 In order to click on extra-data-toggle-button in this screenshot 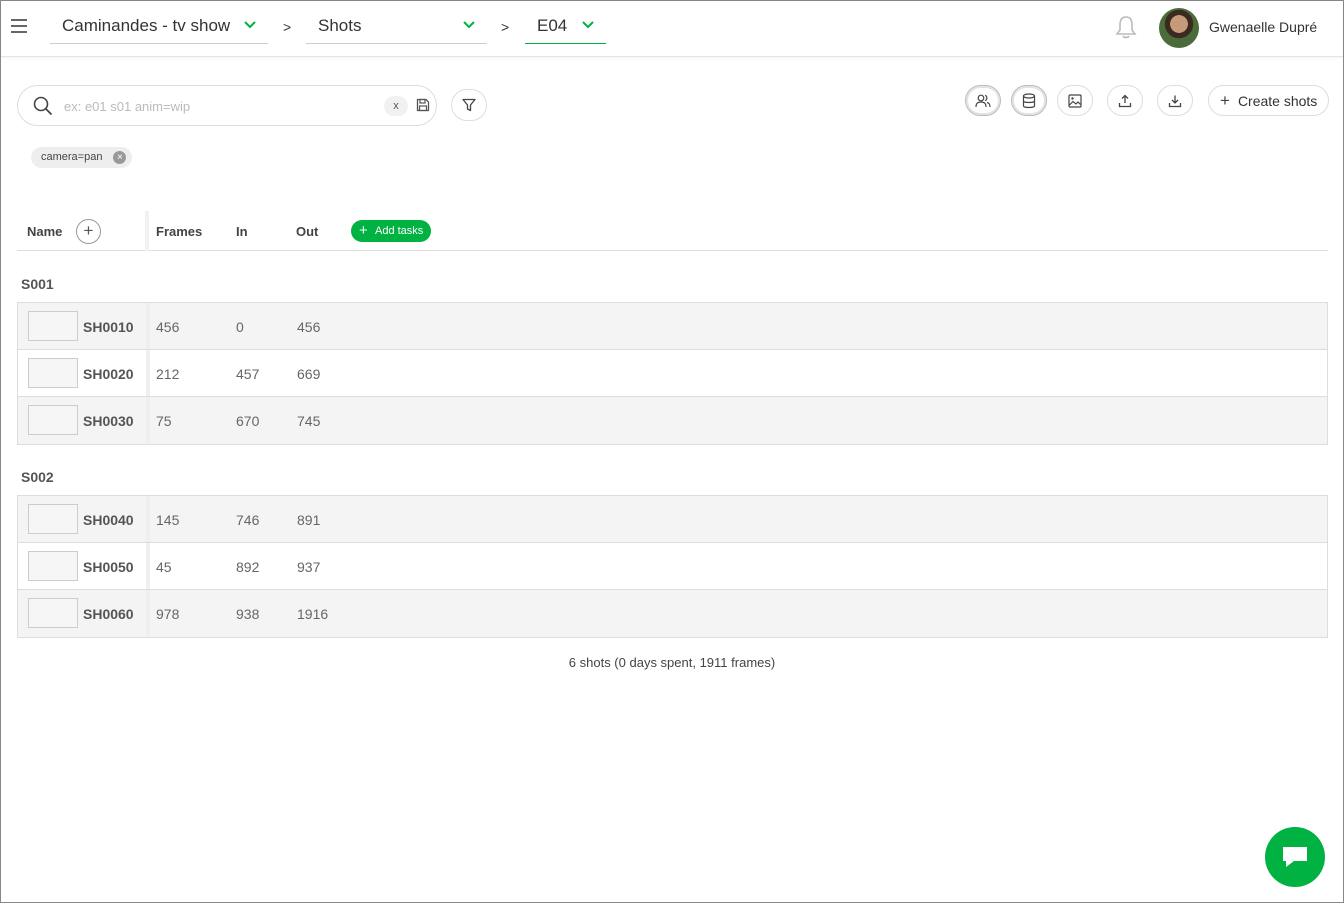, I will do `click(1029, 100)`.